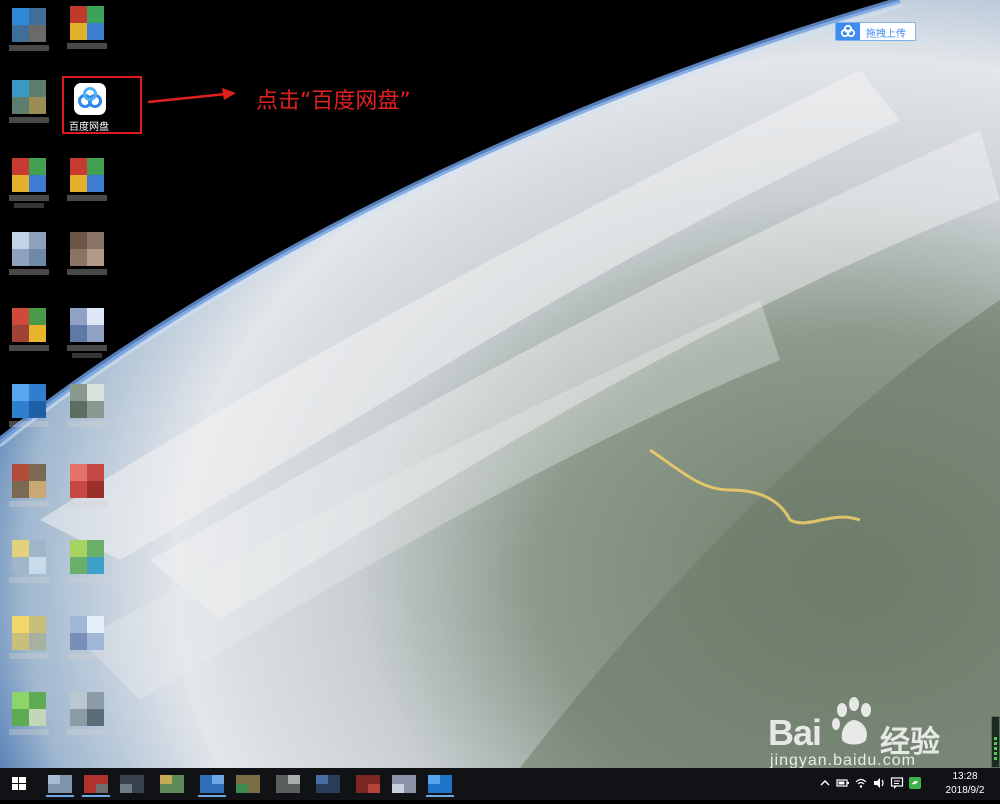 The image size is (1000, 804). I want to click on volume-icon, so click(879, 783).